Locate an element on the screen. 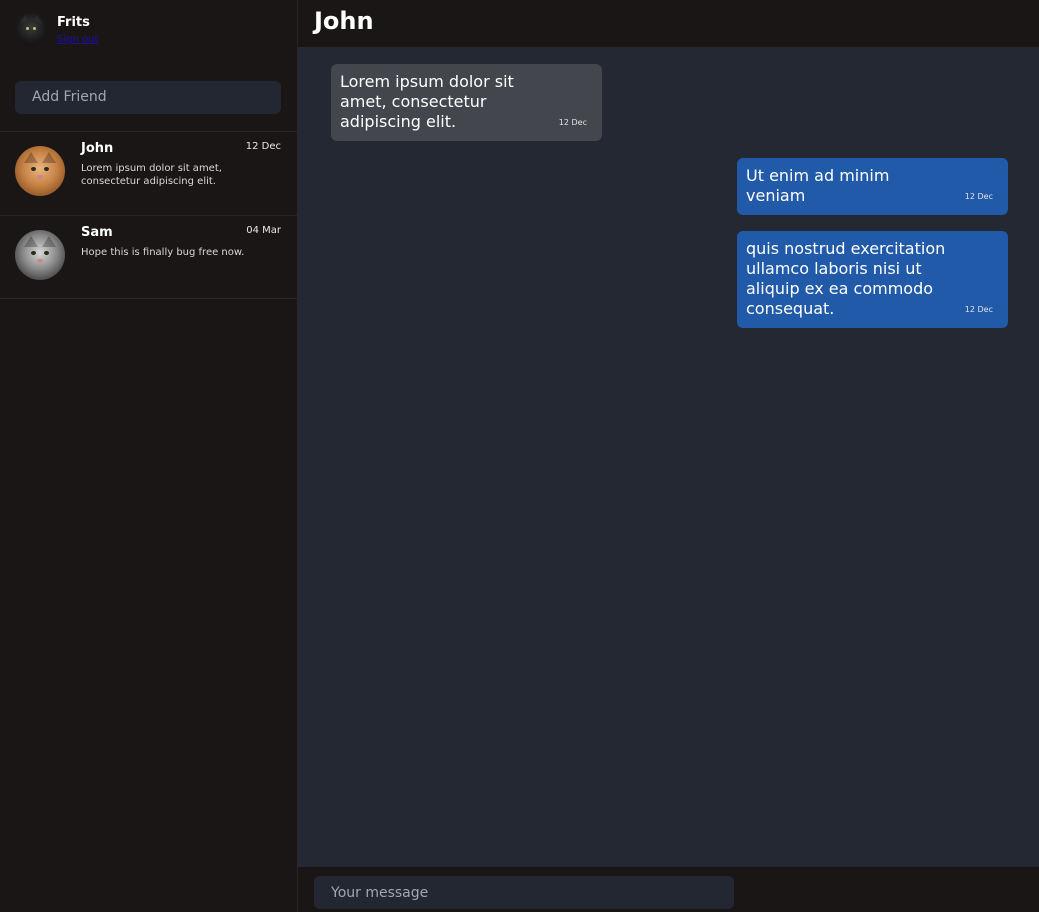 The image size is (1039, 912). contact-date: 12 Dec is located at coordinates (263, 146).